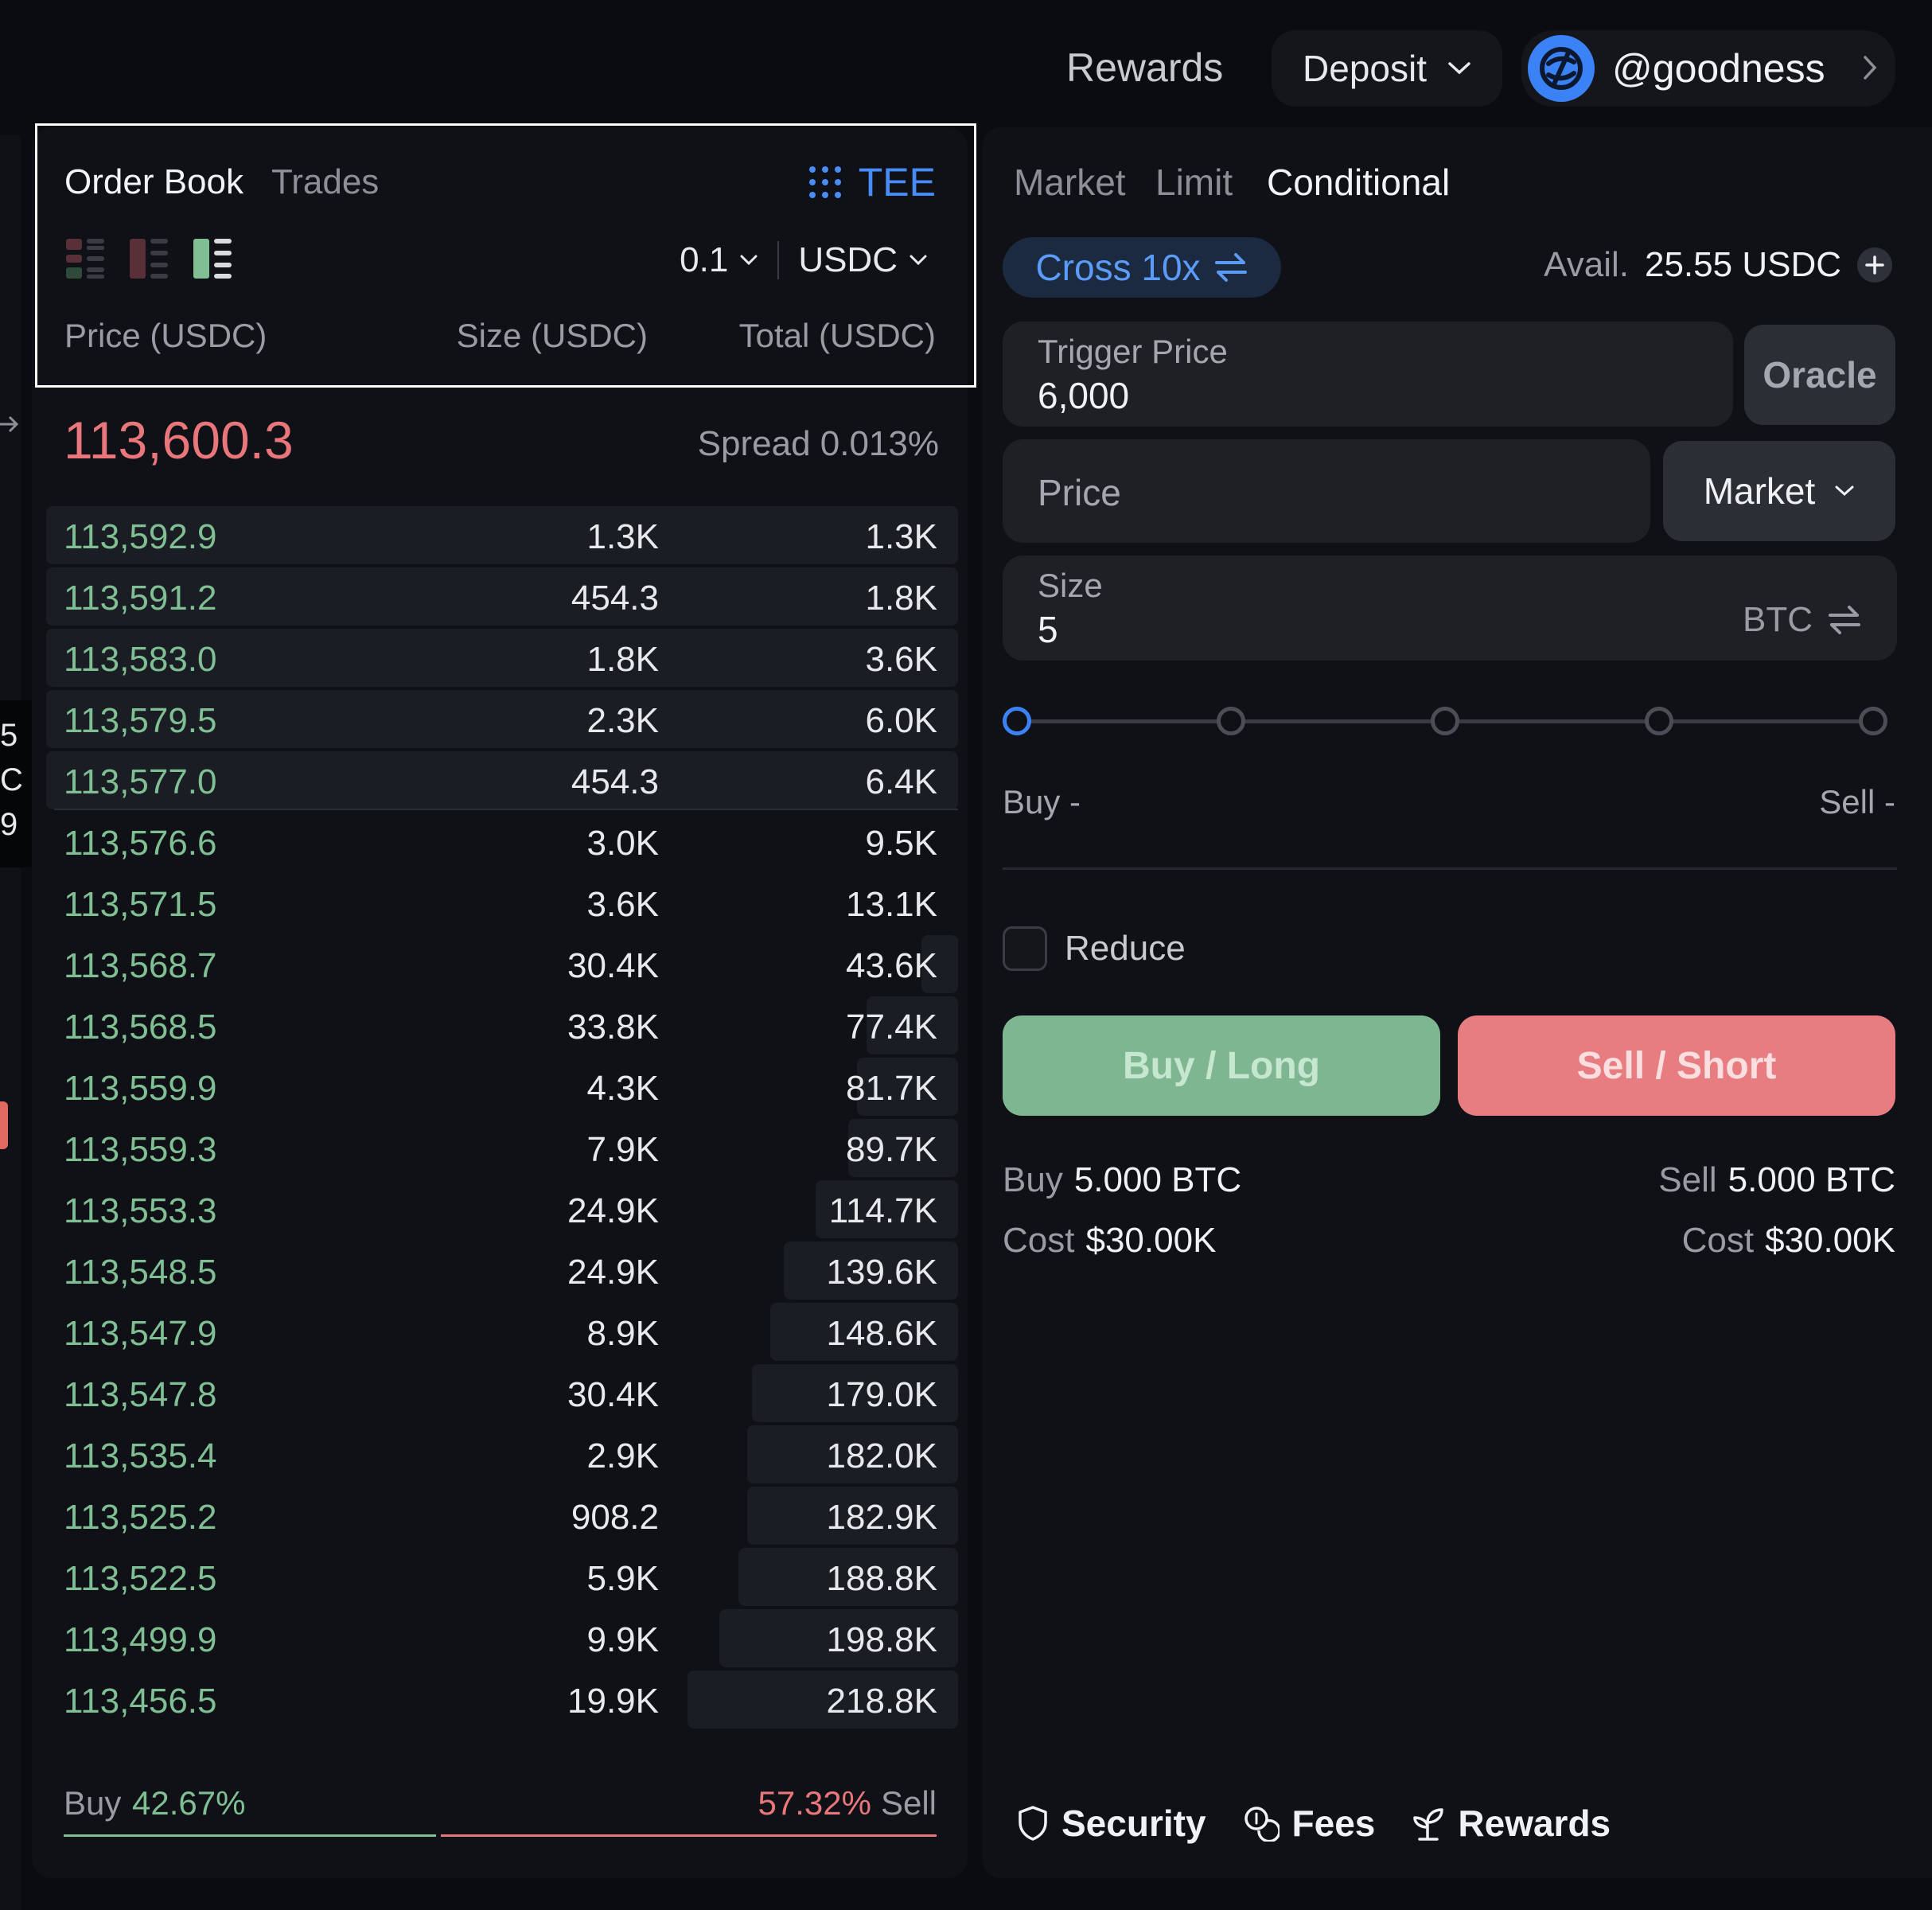 This screenshot has width=1932, height=1910. Describe the element at coordinates (140, 1578) in the screenshot. I see `row-price: 113,522.5` at that location.